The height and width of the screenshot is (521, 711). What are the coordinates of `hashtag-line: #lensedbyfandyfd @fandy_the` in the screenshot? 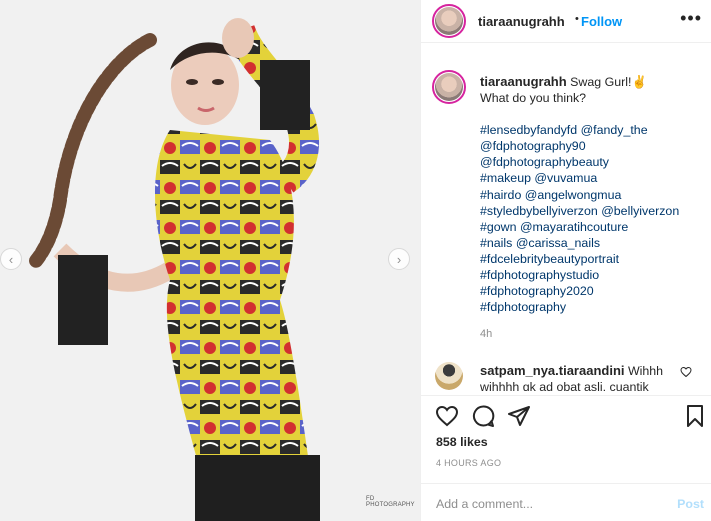 It's located at (592, 130).